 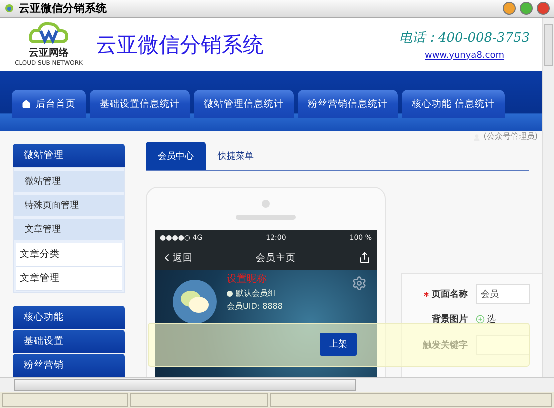 What do you see at coordinates (266, 204) in the screenshot?
I see `camera-dot` at bounding box center [266, 204].